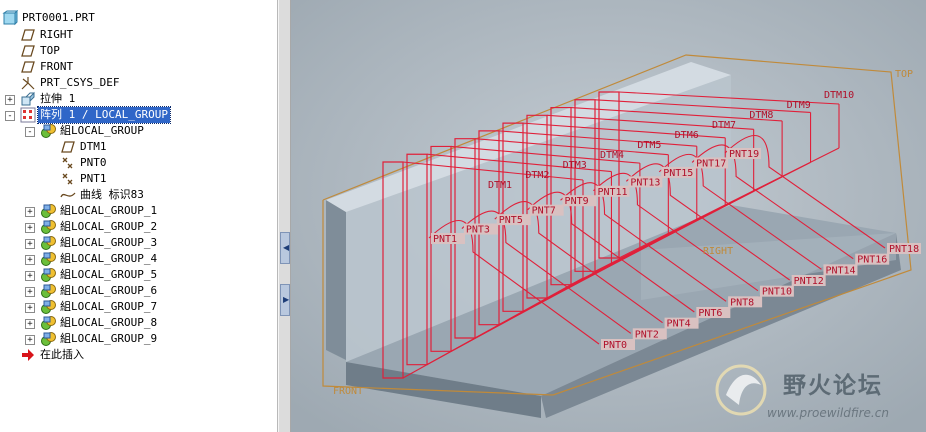  I want to click on tree-item-group-5: 組LOCAL_GROUP_5, so click(99, 275).